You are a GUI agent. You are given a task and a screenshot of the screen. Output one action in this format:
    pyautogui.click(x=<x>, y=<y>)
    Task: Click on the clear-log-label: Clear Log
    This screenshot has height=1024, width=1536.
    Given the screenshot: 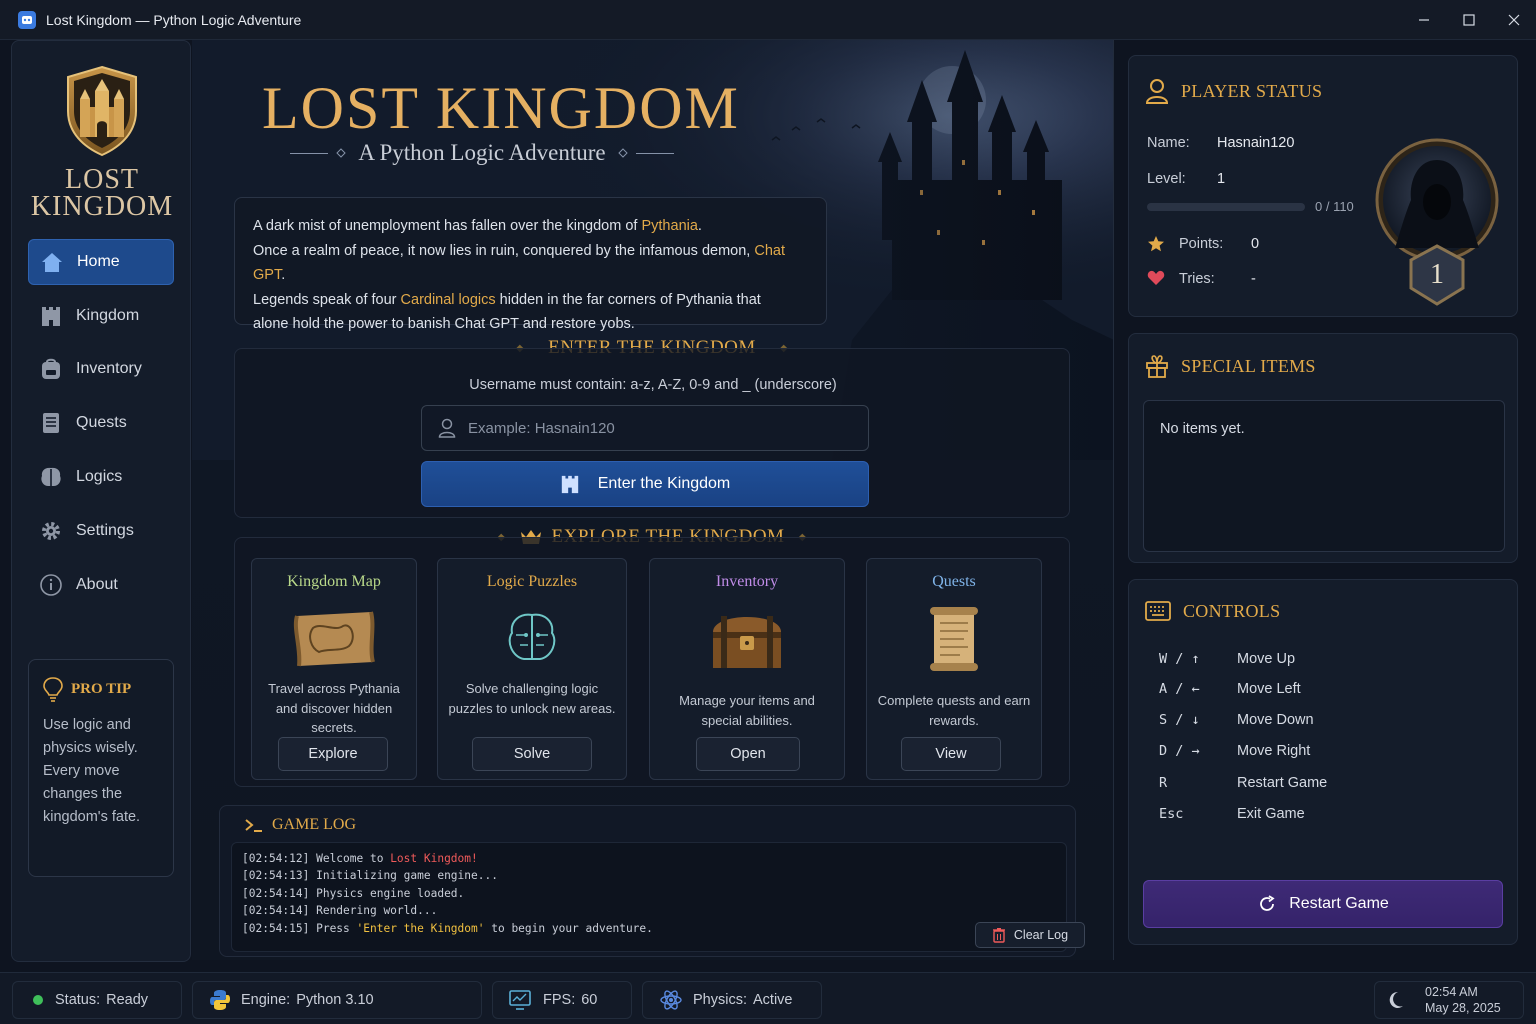 What is the action you would take?
    pyautogui.click(x=1041, y=935)
    